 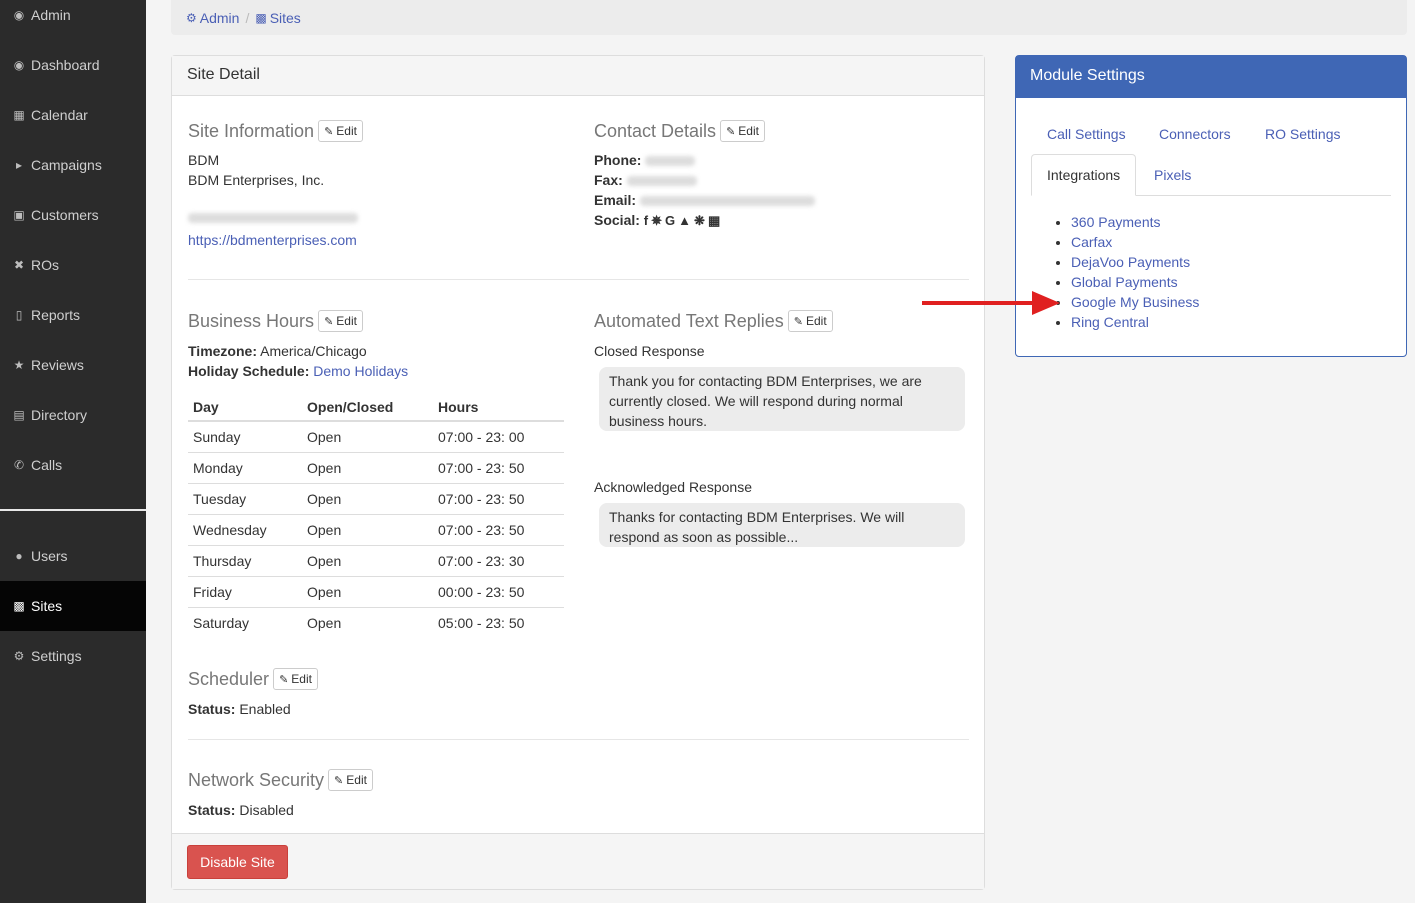 I want to click on table-cell: Tuesday, so click(x=245, y=498).